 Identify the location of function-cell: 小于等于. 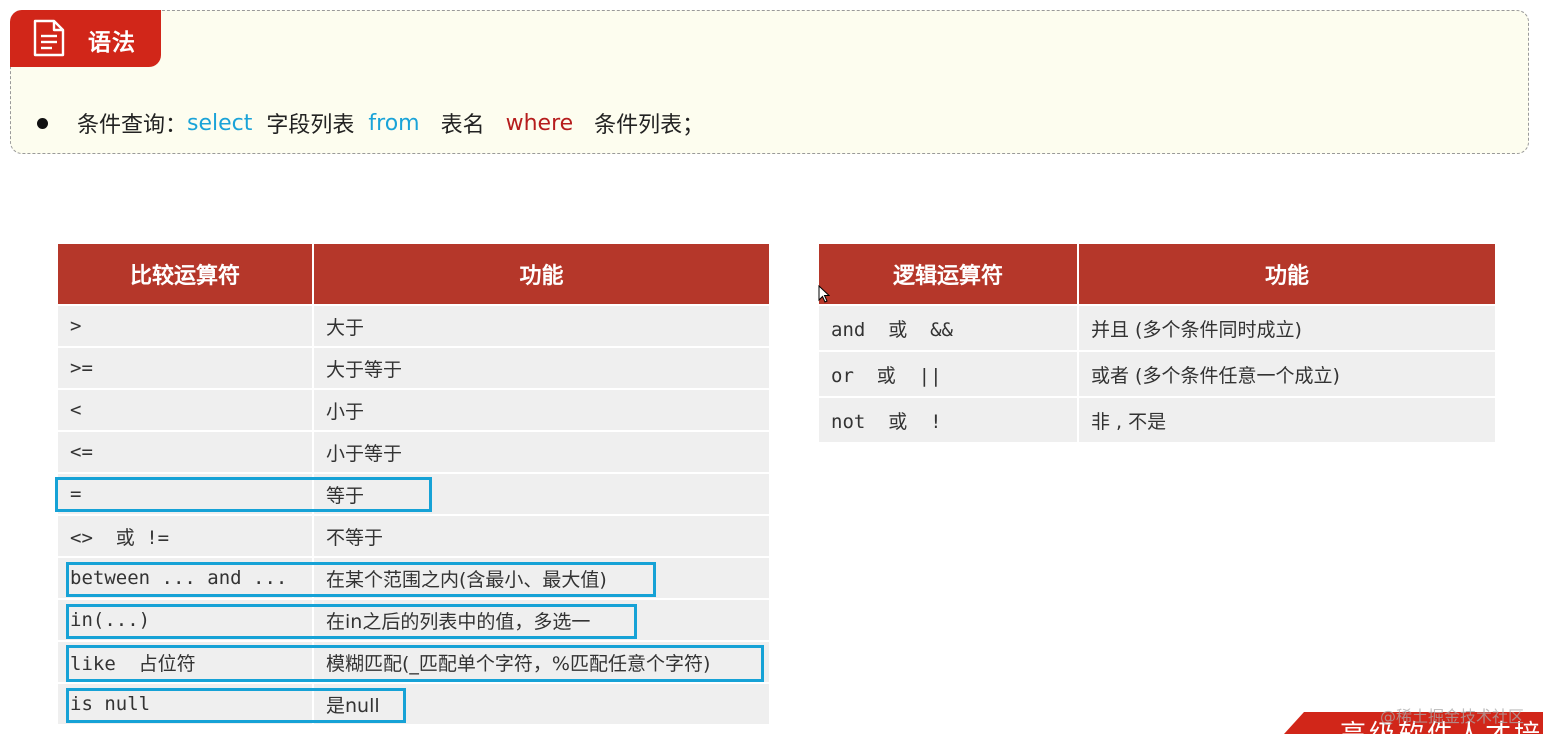
(541, 451).